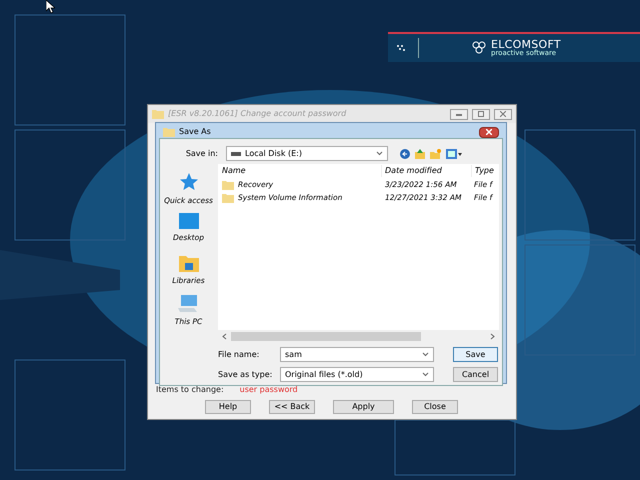  Describe the element at coordinates (246, 374) in the screenshot. I see `file-type-label: Save as type:` at that location.